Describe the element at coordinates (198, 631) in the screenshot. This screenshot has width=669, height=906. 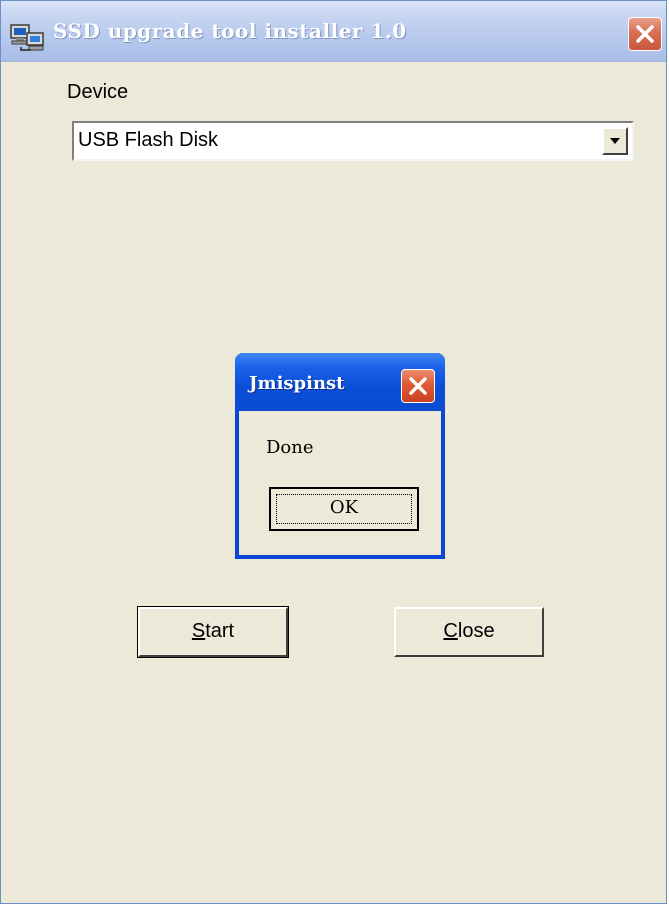
I see `start-button-mnemonic: S` at that location.